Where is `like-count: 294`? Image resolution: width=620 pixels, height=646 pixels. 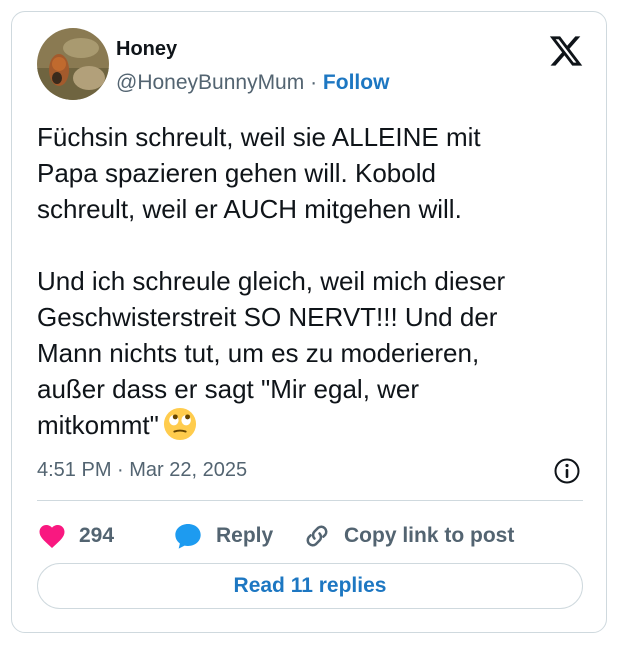
like-count: 294 is located at coordinates (97, 535).